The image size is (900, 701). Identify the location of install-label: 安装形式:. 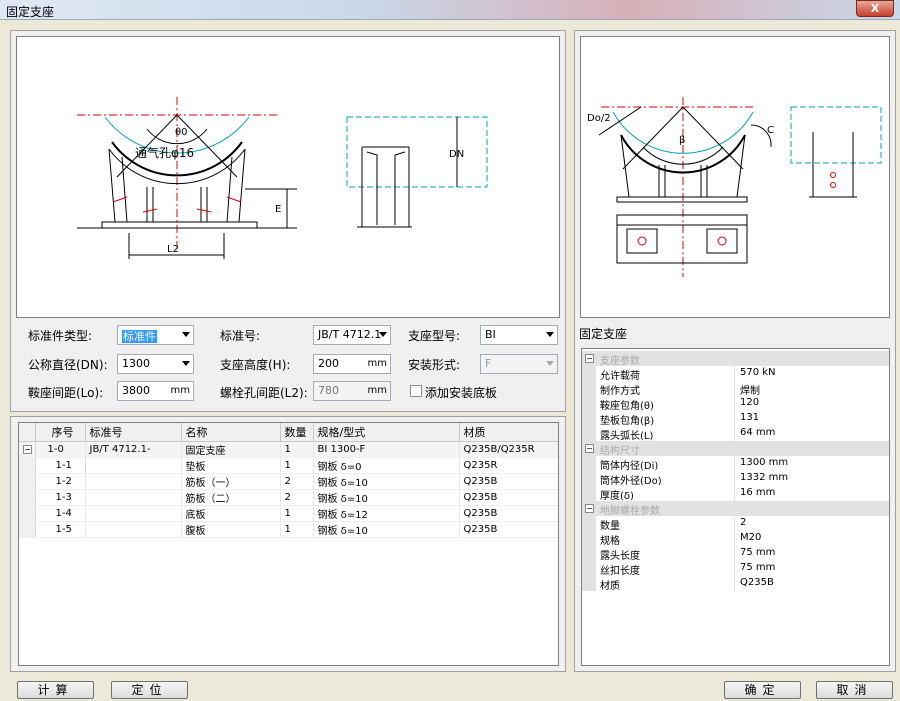
(434, 365).